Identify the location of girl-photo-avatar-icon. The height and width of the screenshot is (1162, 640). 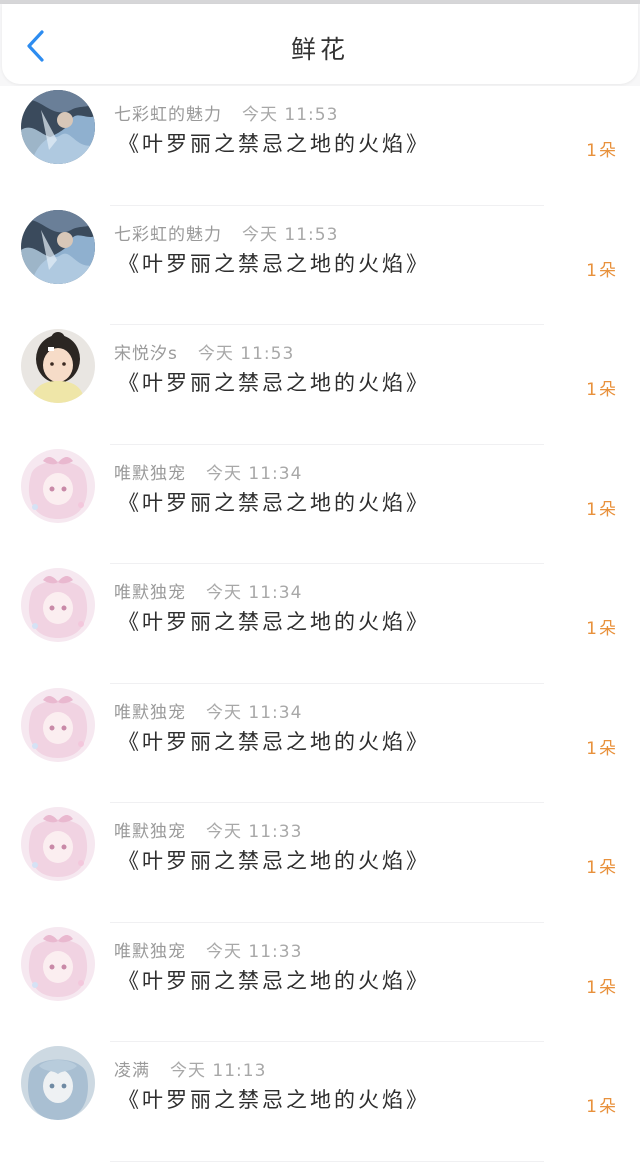
(58, 366).